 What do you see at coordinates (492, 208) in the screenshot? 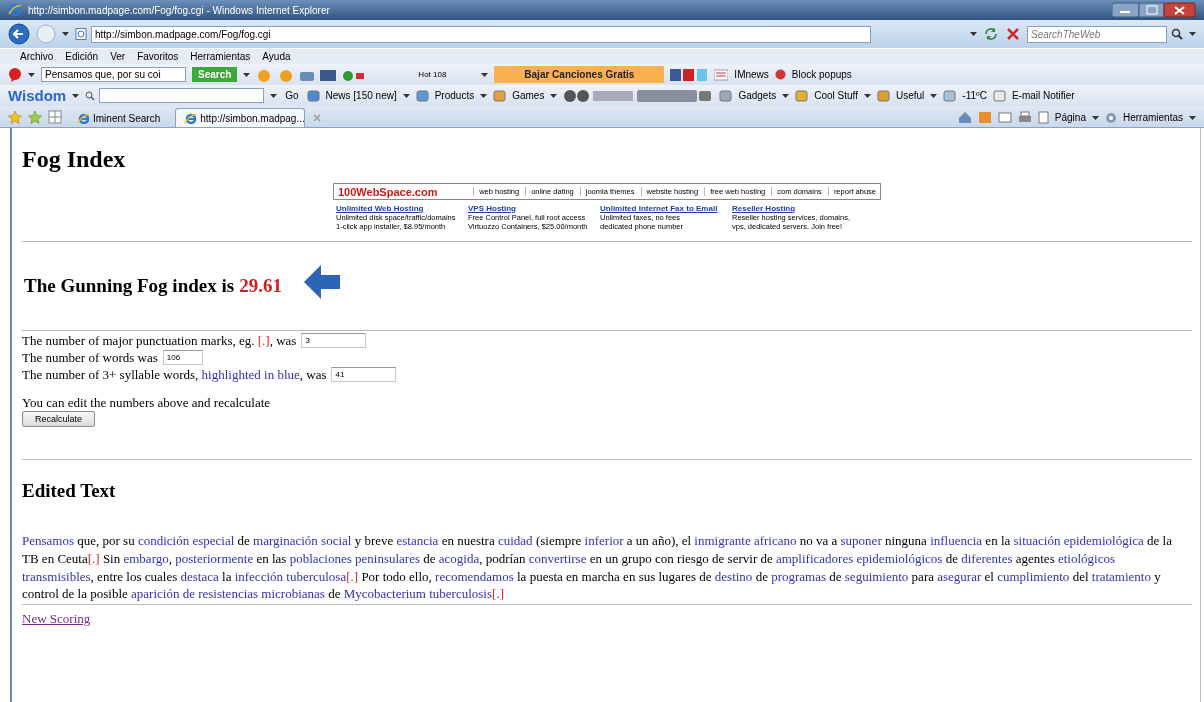
I see `ad-offer-link: VPS Hosting` at bounding box center [492, 208].